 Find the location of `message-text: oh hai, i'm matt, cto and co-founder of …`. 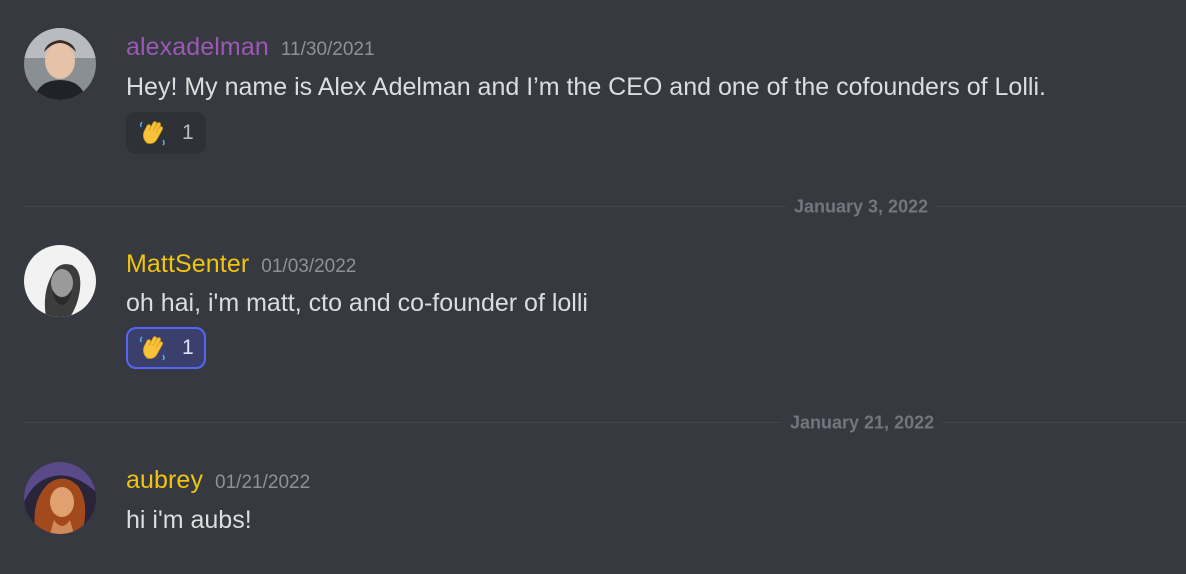

message-text: oh hai, i'm matt, cto and co-founder of … is located at coordinates (357, 303).